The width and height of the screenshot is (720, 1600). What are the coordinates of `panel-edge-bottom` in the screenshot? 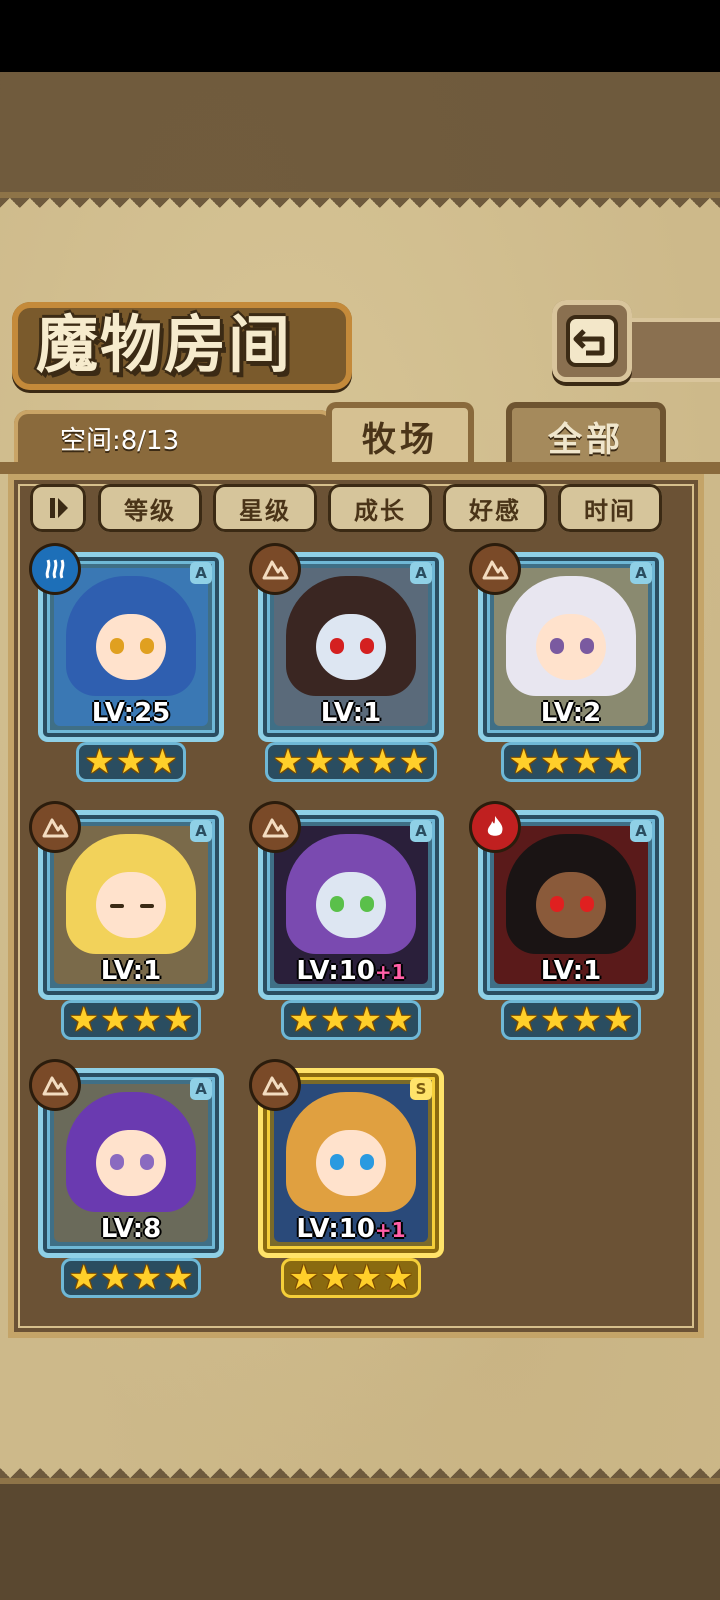 It's located at (360, 1468).